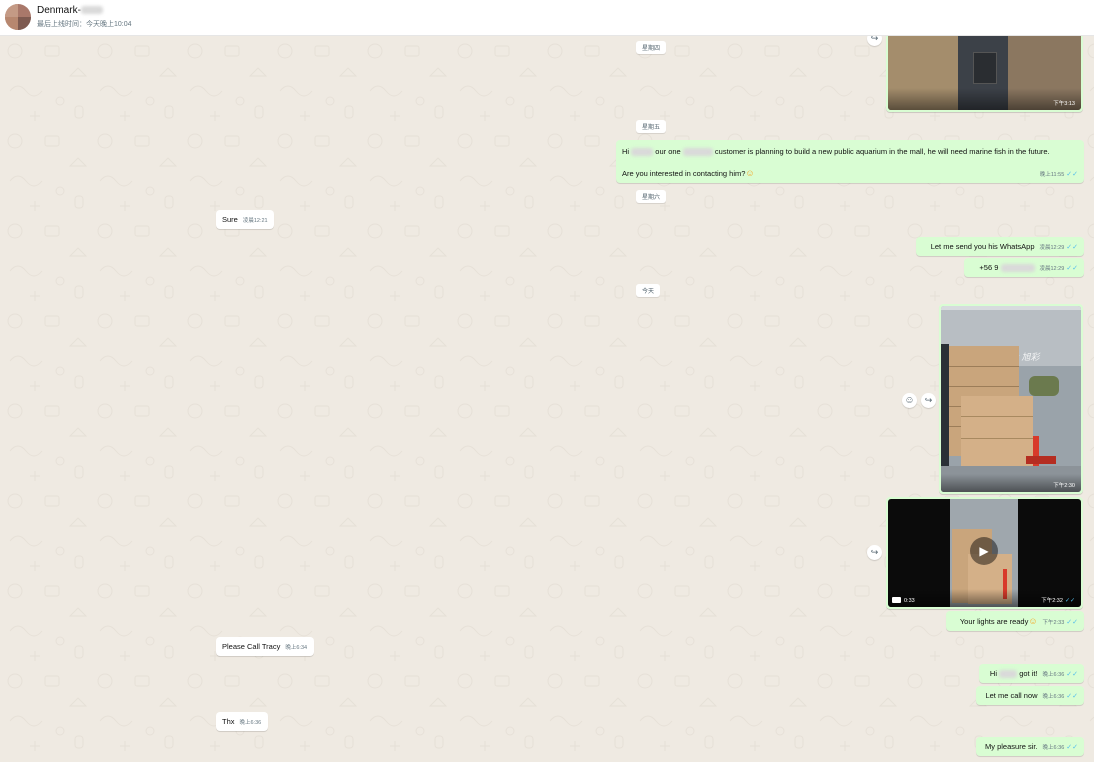 This screenshot has width=1094, height=762. What do you see at coordinates (296, 648) in the screenshot?
I see `message-time: 晚上6:34` at bounding box center [296, 648].